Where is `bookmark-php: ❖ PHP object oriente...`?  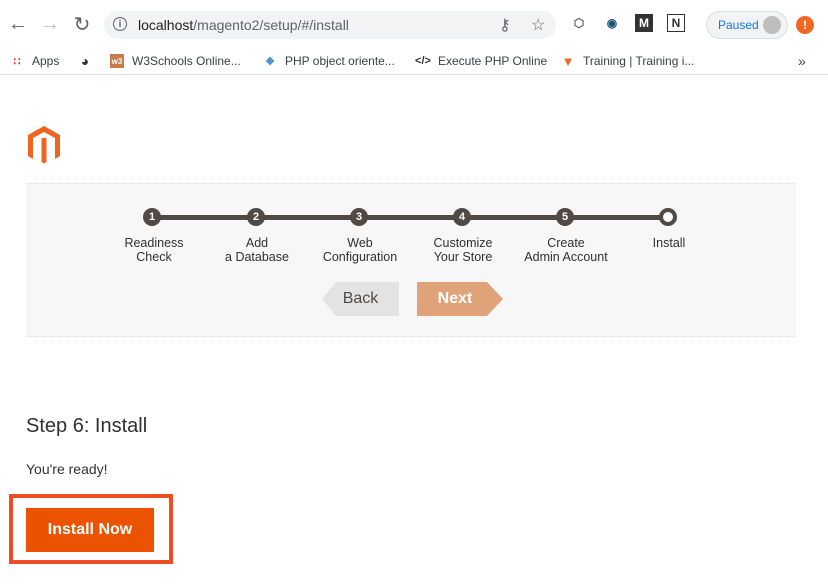
bookmark-php: ❖ PHP object oriente... is located at coordinates (329, 61).